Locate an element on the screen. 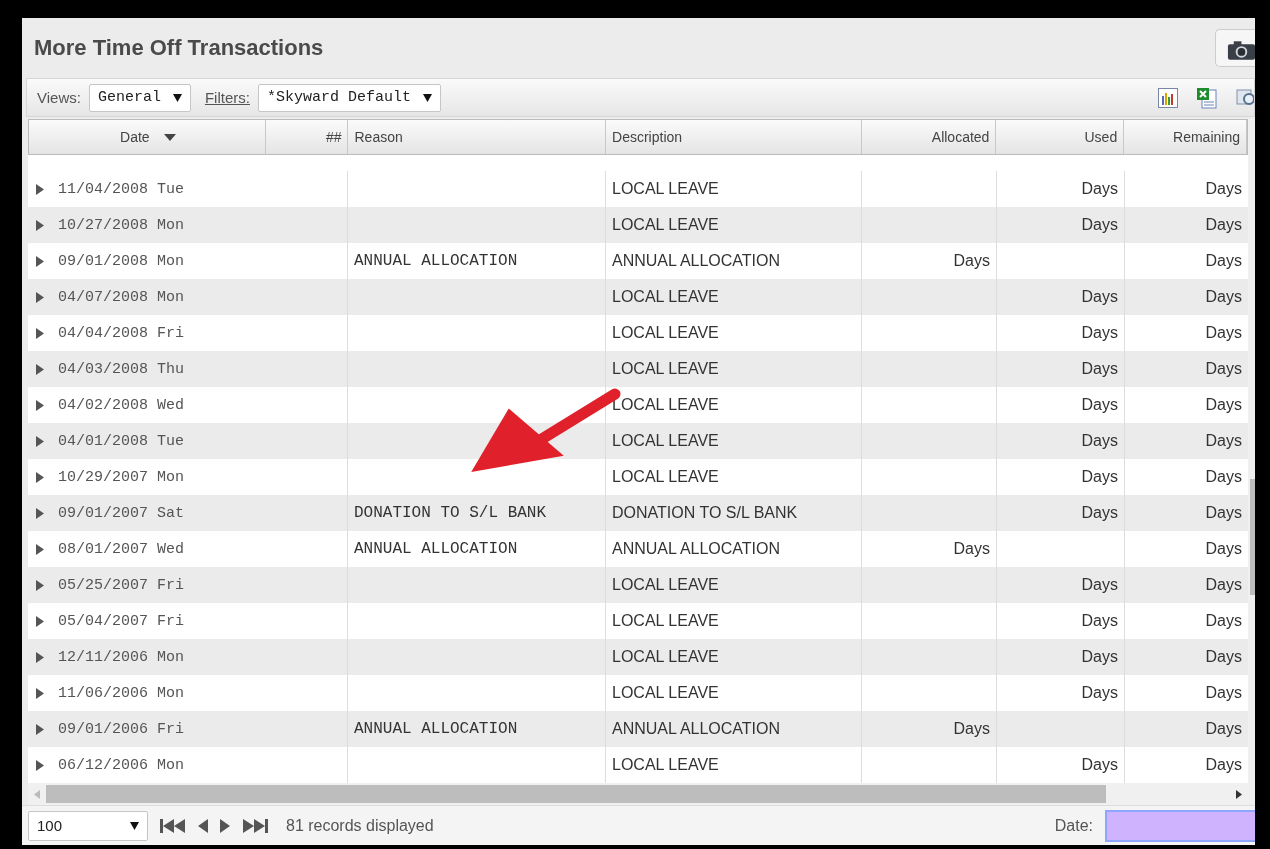 Image resolution: width=1270 pixels, height=849 pixels. reason-cell: DONATION TO S/L BANK is located at coordinates (450, 513).